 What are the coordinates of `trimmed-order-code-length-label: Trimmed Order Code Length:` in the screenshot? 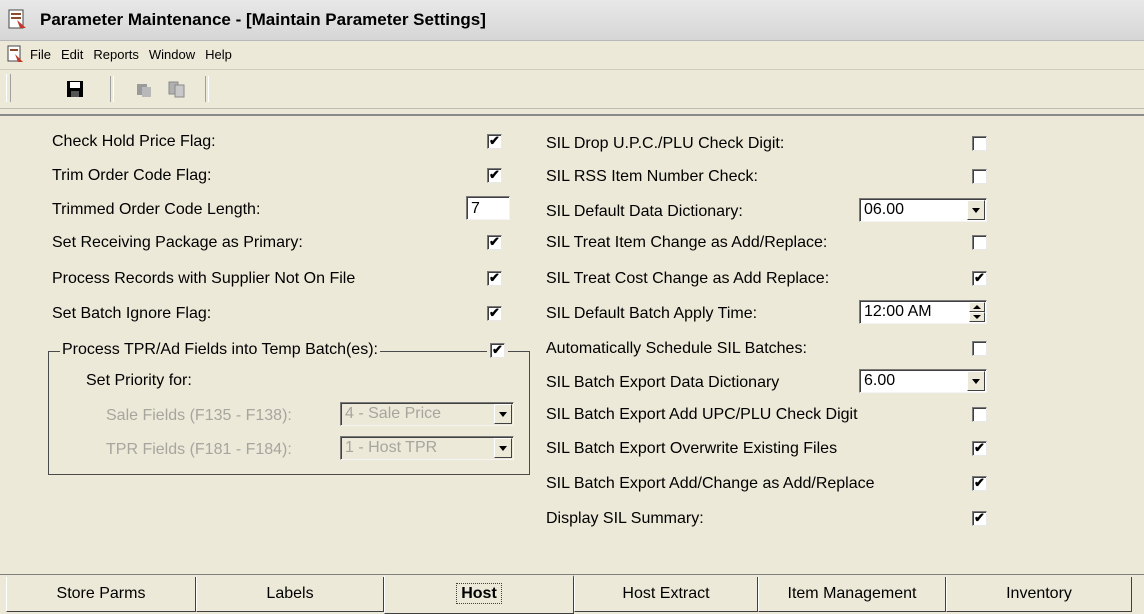 It's located at (156, 209).